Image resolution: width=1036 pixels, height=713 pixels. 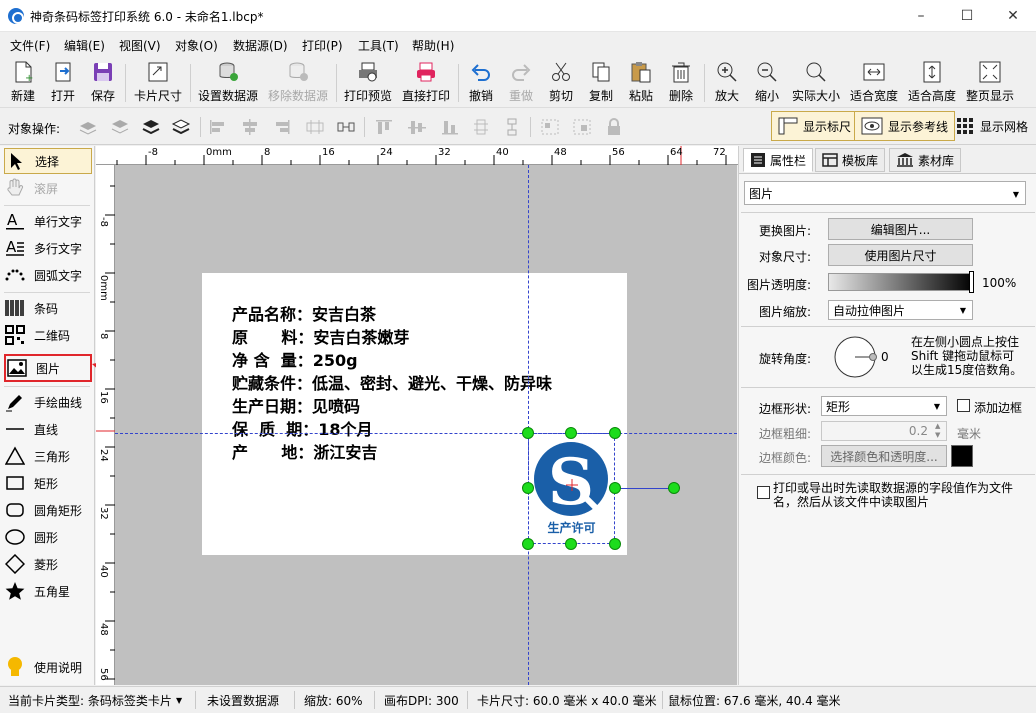 What do you see at coordinates (884, 406) in the screenshot?
I see `border-shape-select: 矩形 ▼` at bounding box center [884, 406].